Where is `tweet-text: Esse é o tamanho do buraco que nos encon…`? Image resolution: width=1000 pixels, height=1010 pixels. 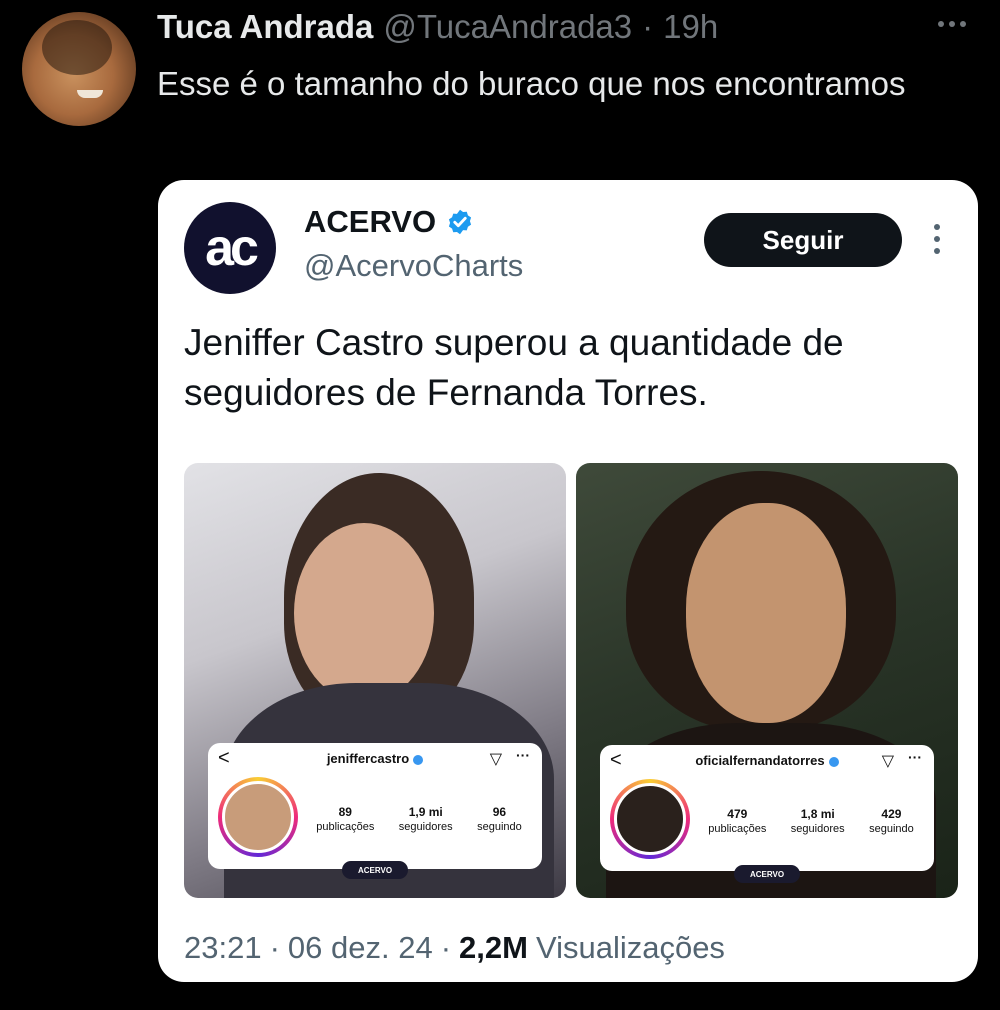 tweet-text: Esse é o tamanho do buraco que nos encon… is located at coordinates (531, 83).